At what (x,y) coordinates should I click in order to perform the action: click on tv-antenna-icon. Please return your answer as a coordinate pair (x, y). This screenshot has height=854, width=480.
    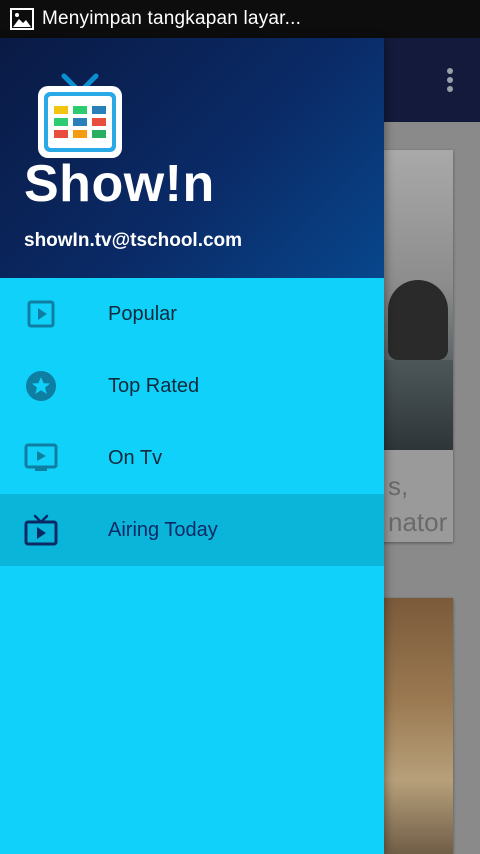
    Looking at the image, I should click on (41, 530).